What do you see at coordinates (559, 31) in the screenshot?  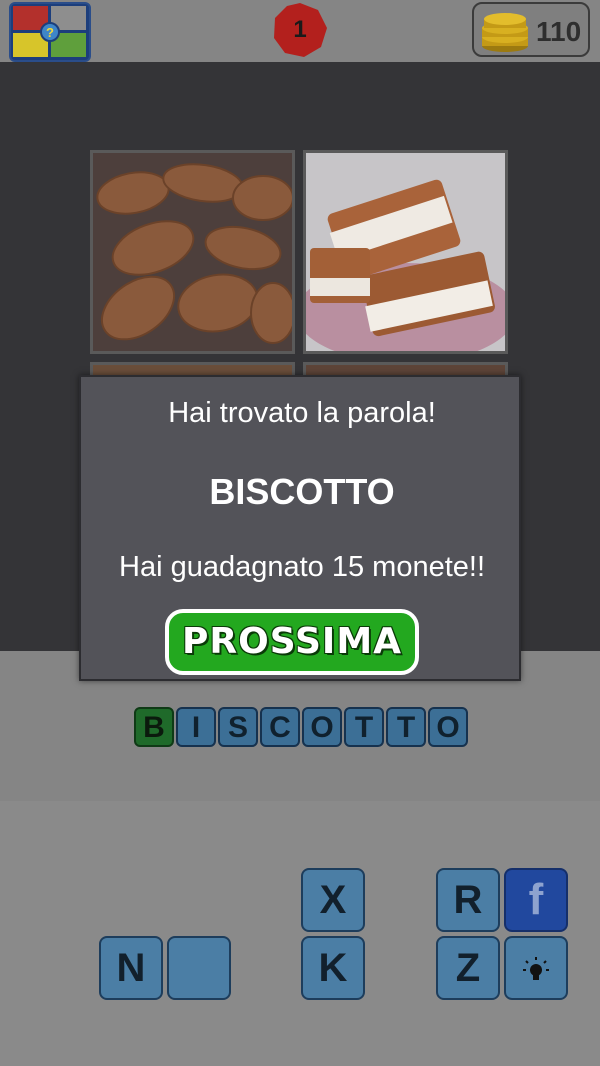 I see `coins-count: 110` at bounding box center [559, 31].